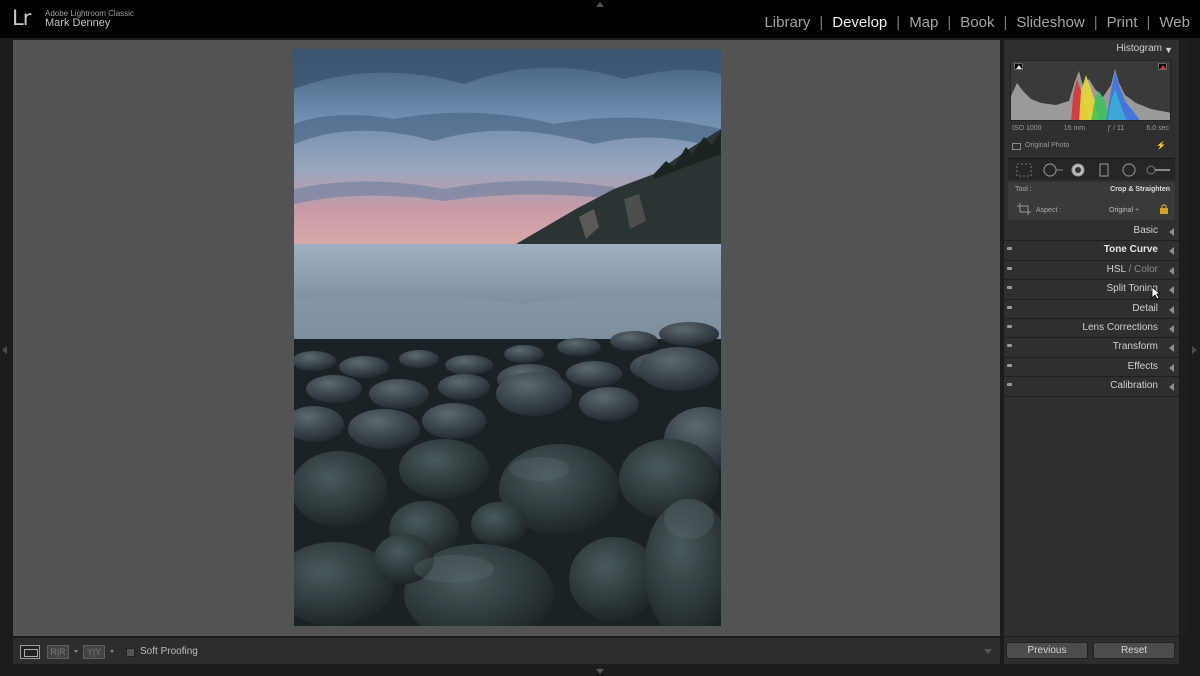  What do you see at coordinates (1023, 189) in the screenshot?
I see `tool-label: Tool :` at bounding box center [1023, 189].